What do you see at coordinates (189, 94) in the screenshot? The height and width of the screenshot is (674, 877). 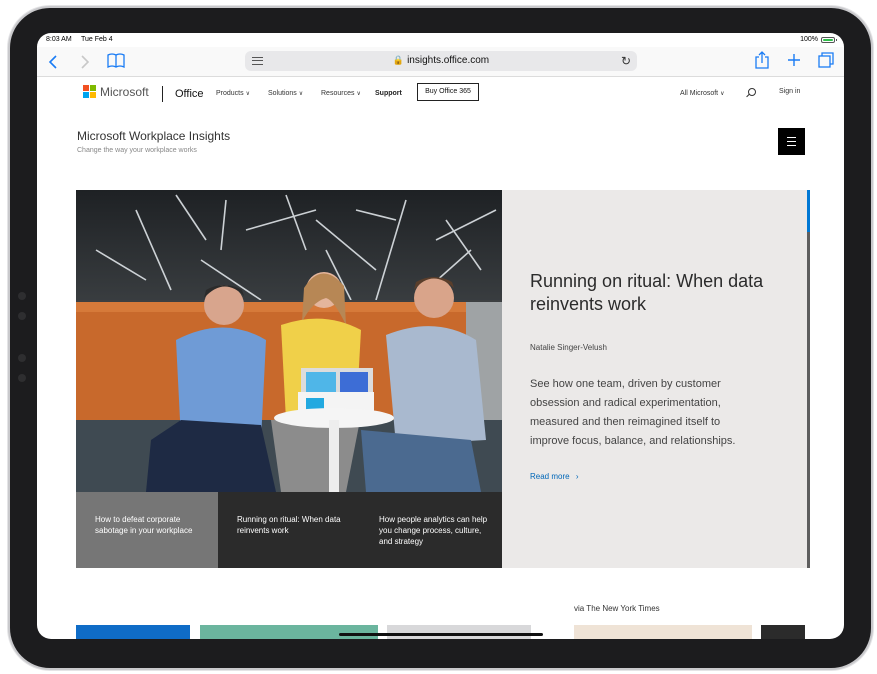 I see `office-link: Office` at bounding box center [189, 94].